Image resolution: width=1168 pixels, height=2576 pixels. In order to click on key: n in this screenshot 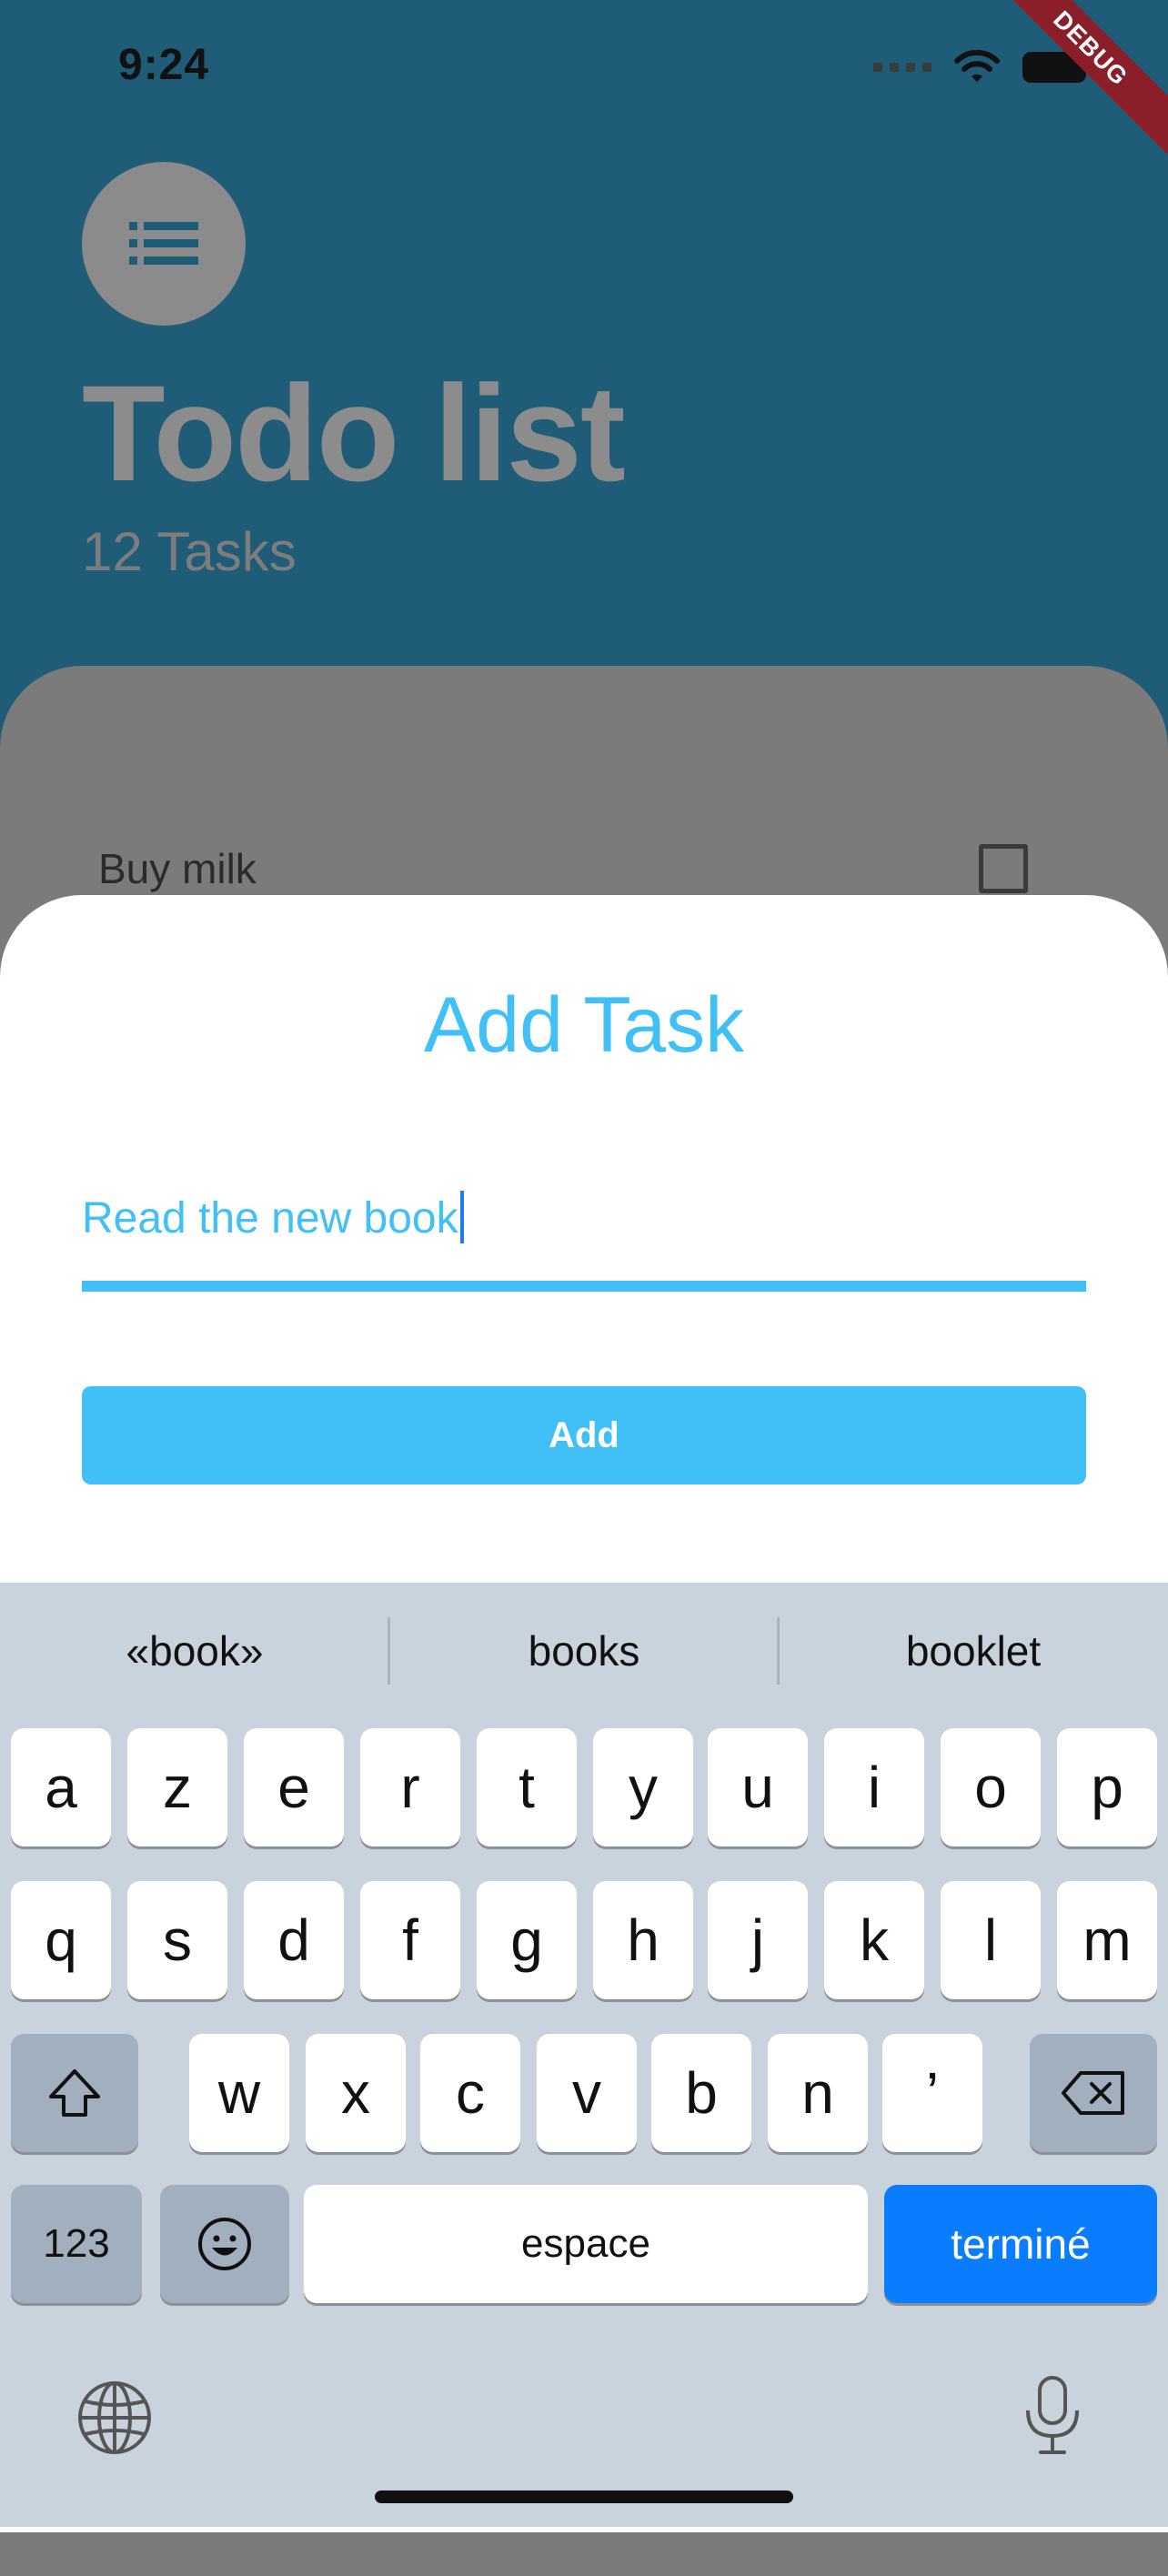, I will do `click(818, 2093)`.